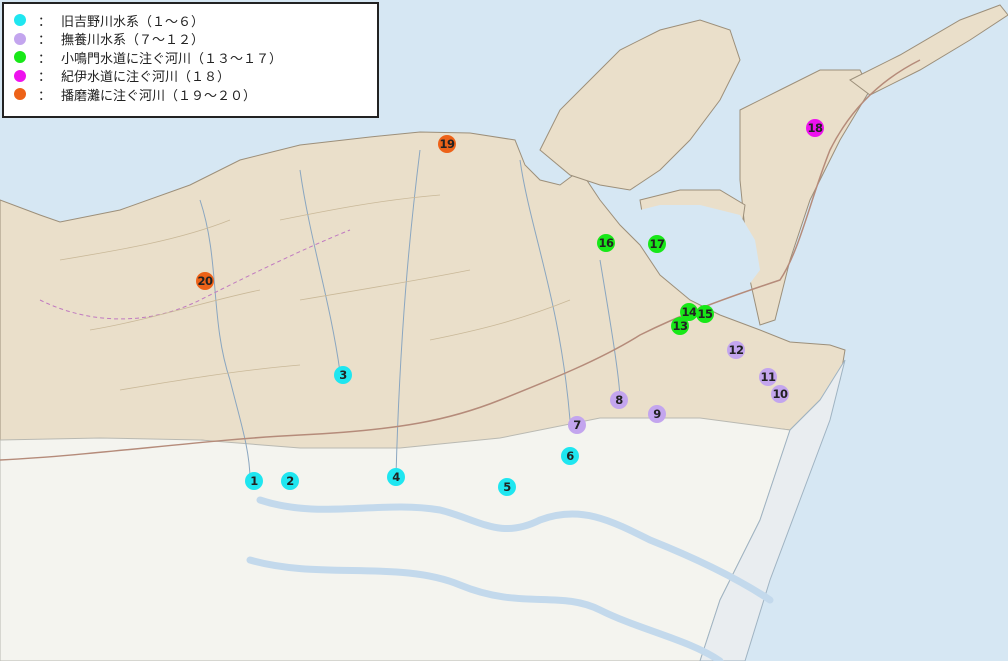 Image resolution: width=1008 pixels, height=661 pixels. I want to click on map-marker: 11, so click(768, 377).